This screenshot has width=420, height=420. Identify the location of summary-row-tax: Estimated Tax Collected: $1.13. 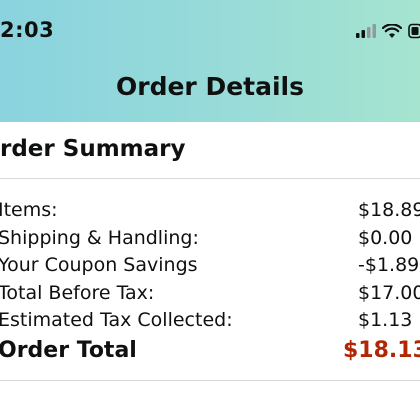
(210, 321).